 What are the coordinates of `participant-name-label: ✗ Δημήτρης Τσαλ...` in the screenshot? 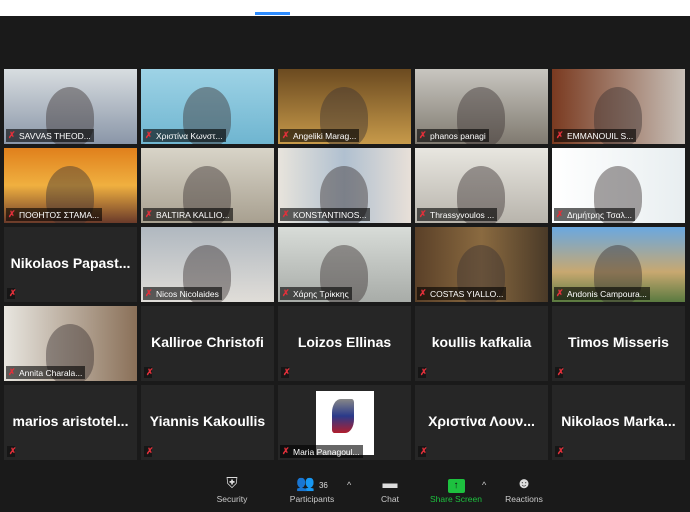 It's located at (595, 214).